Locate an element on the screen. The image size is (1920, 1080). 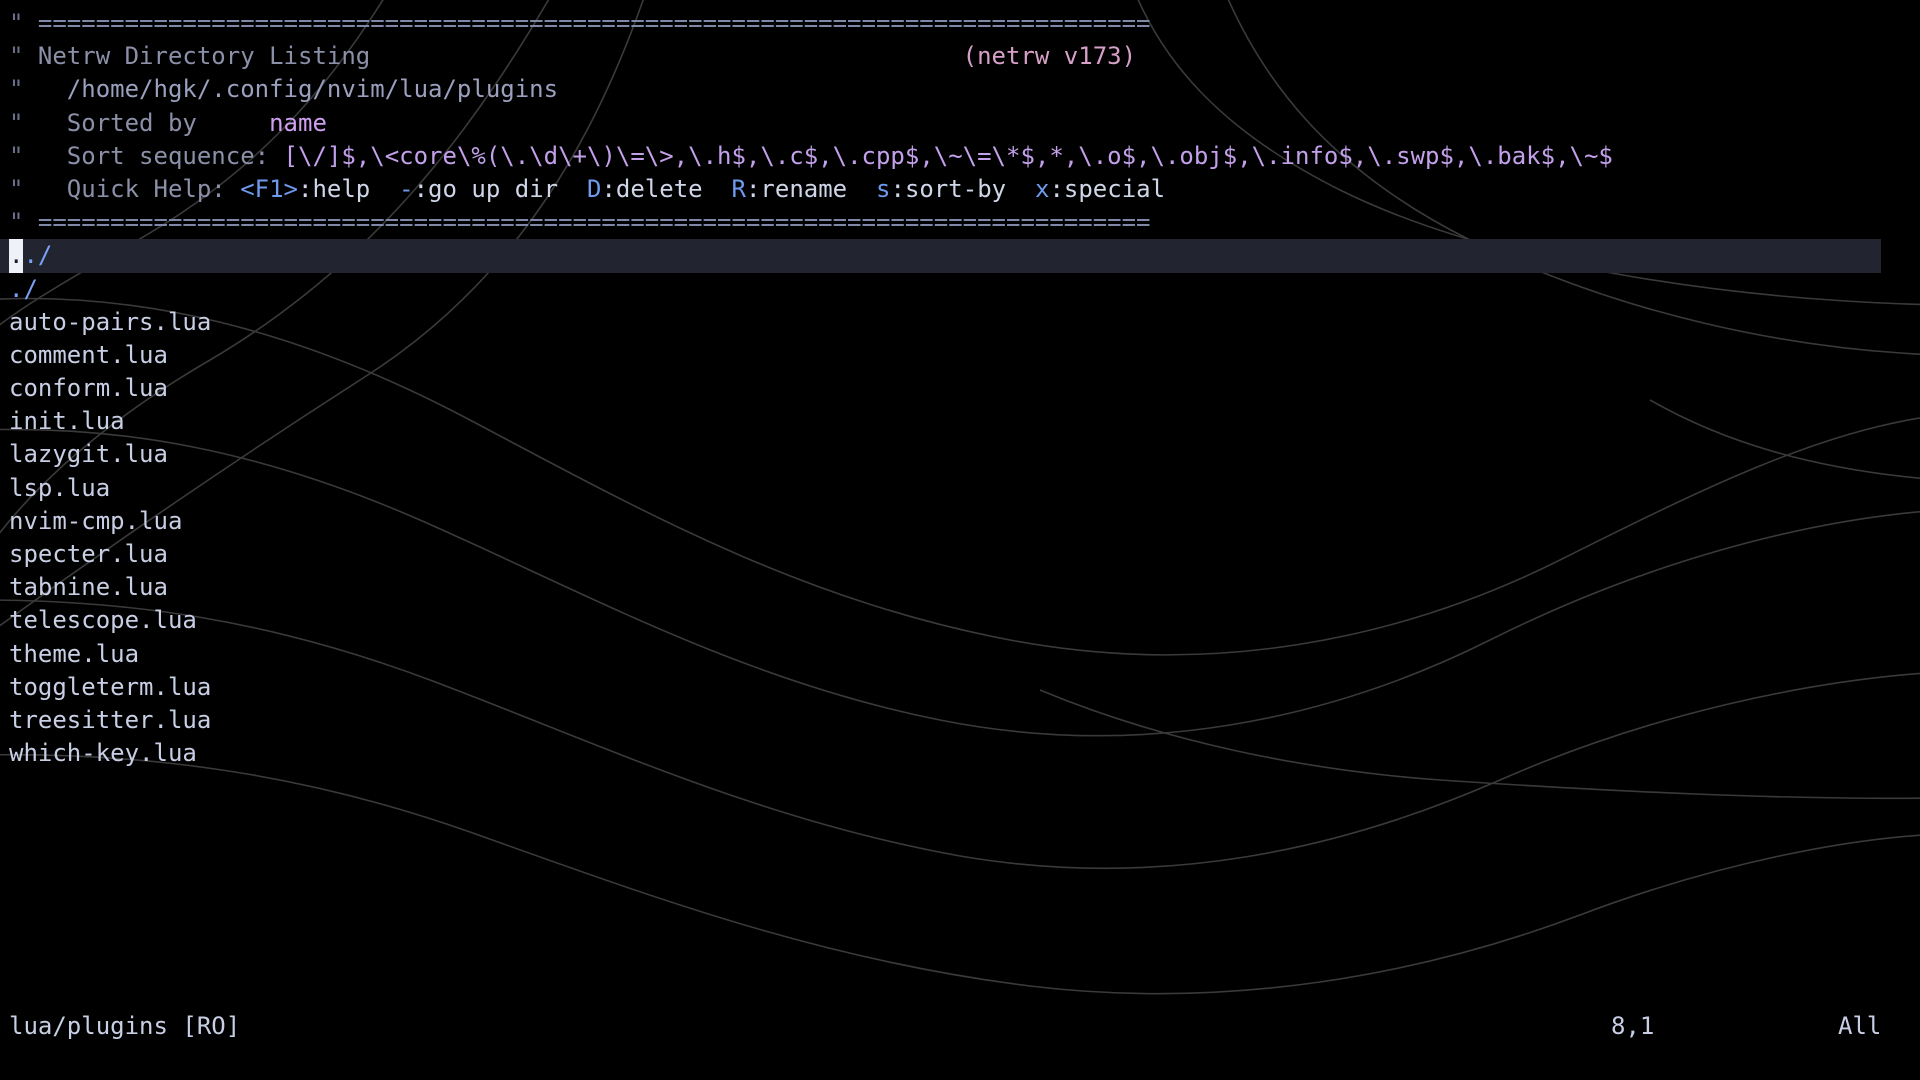
netrw-entry-label: telescope.lua is located at coordinates (103, 620).